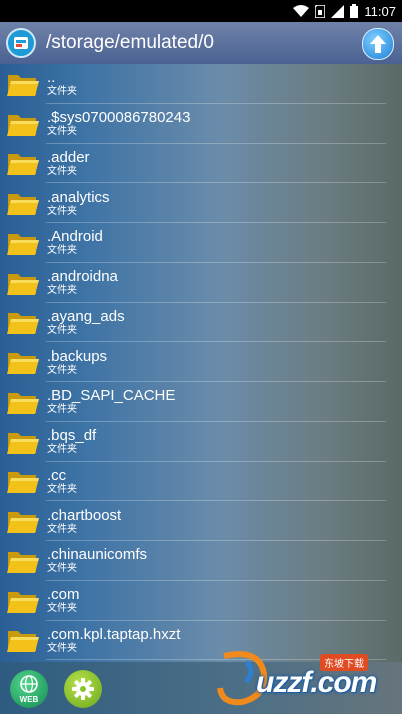 Image resolution: width=402 pixels, height=714 pixels. I want to click on file-text: .bqs_df 文件夹, so click(71, 441).